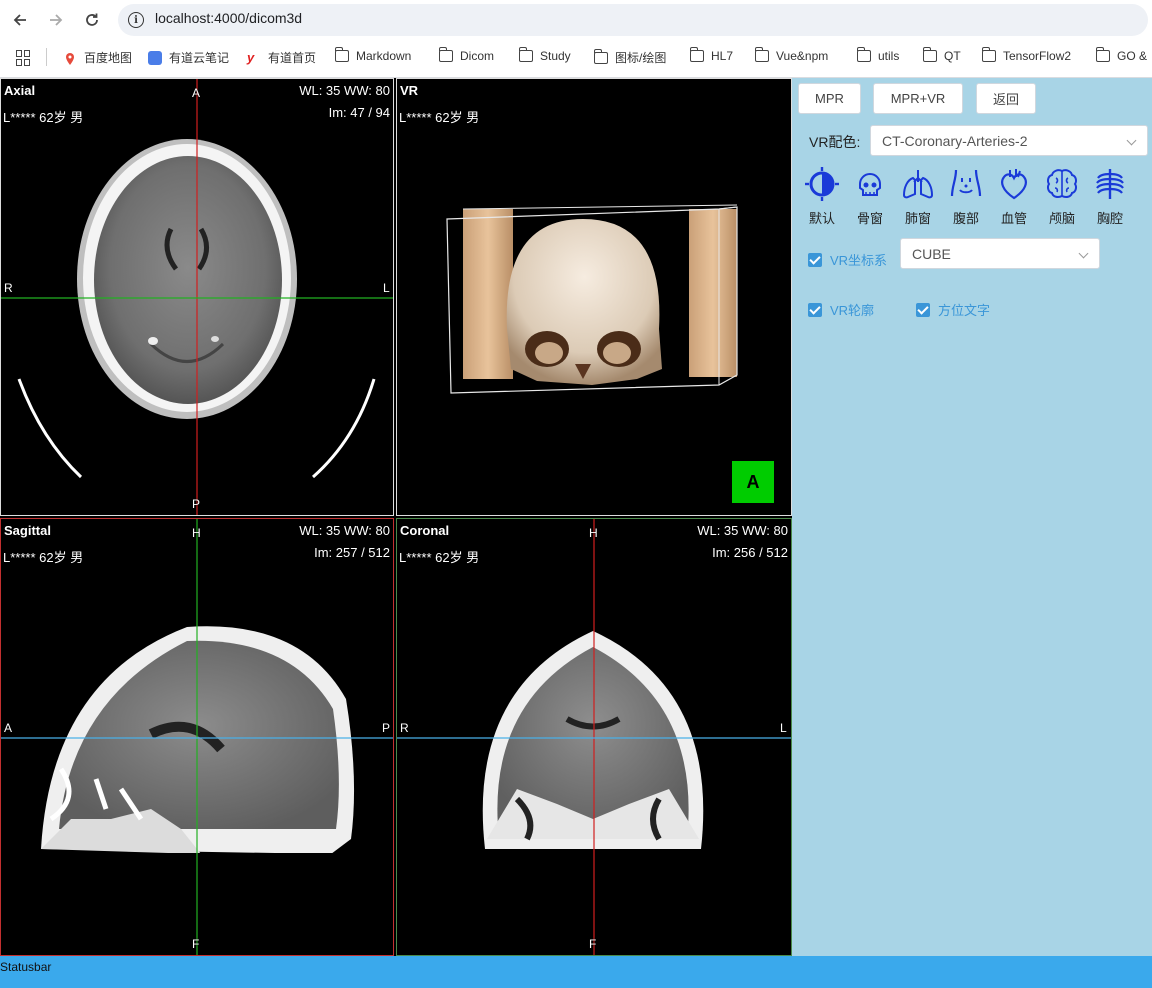  Describe the element at coordinates (97, 57) in the screenshot. I see `bookmark-baidu-map: 百度地图` at that location.